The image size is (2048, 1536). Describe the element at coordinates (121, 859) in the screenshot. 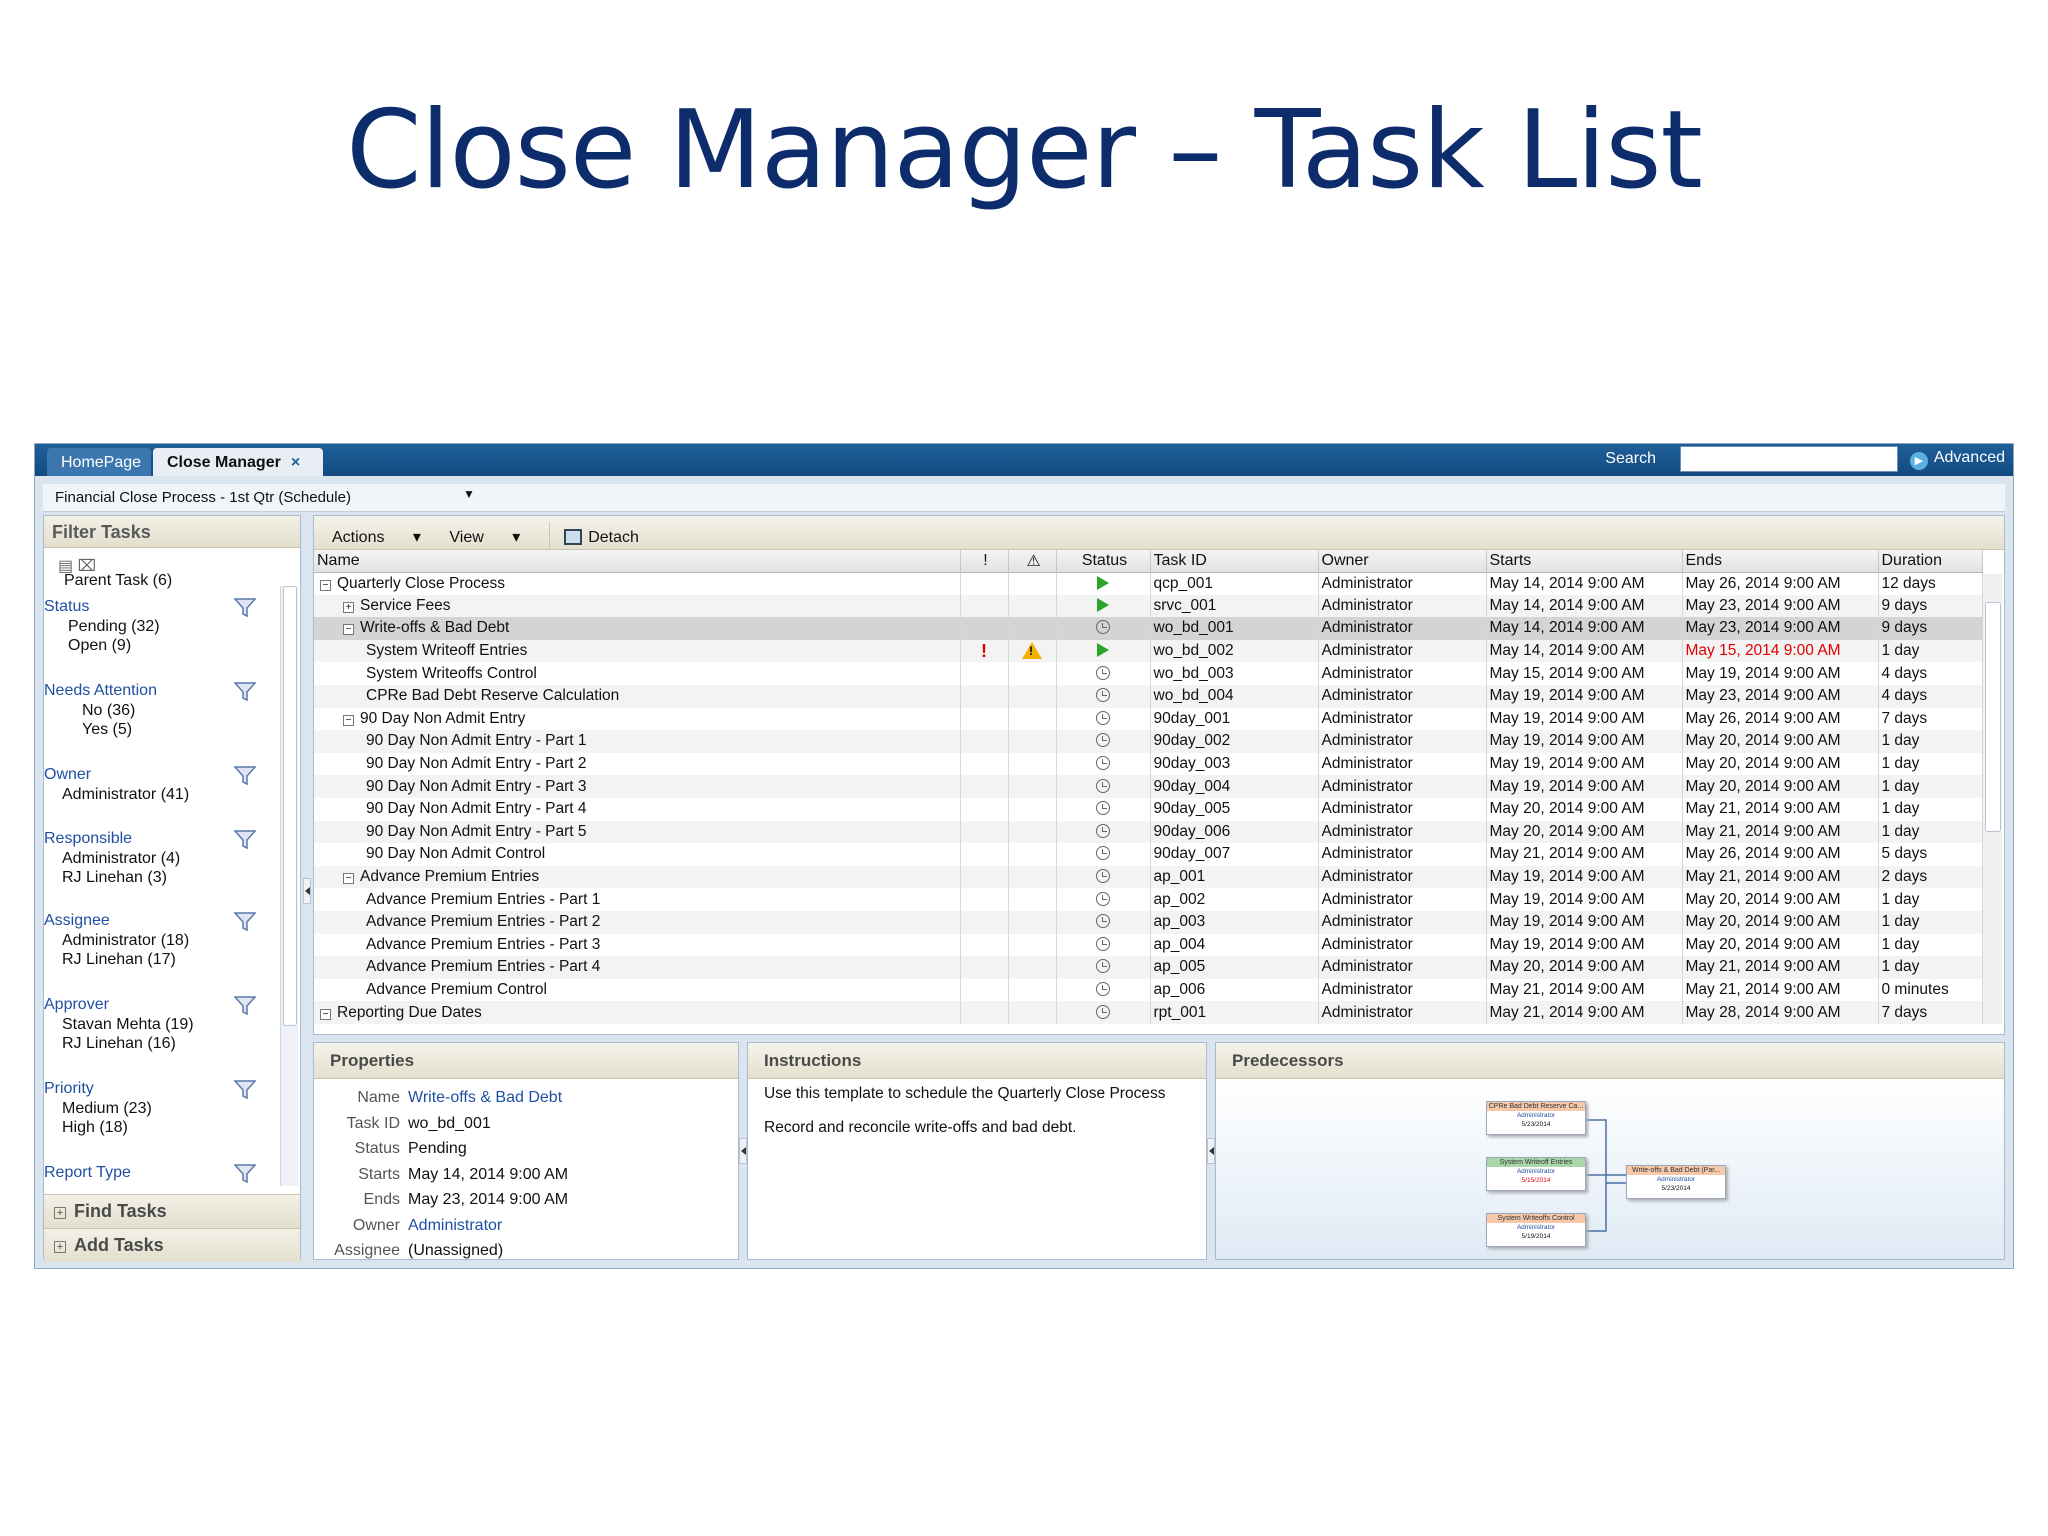

I see `filter-option: Administrator (4)` at that location.